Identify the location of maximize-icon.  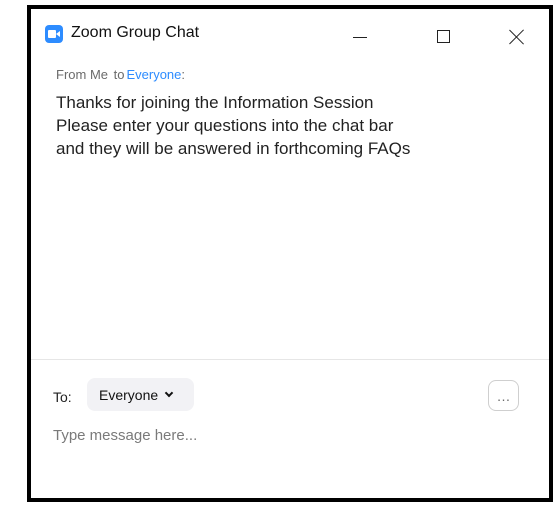
(443, 36).